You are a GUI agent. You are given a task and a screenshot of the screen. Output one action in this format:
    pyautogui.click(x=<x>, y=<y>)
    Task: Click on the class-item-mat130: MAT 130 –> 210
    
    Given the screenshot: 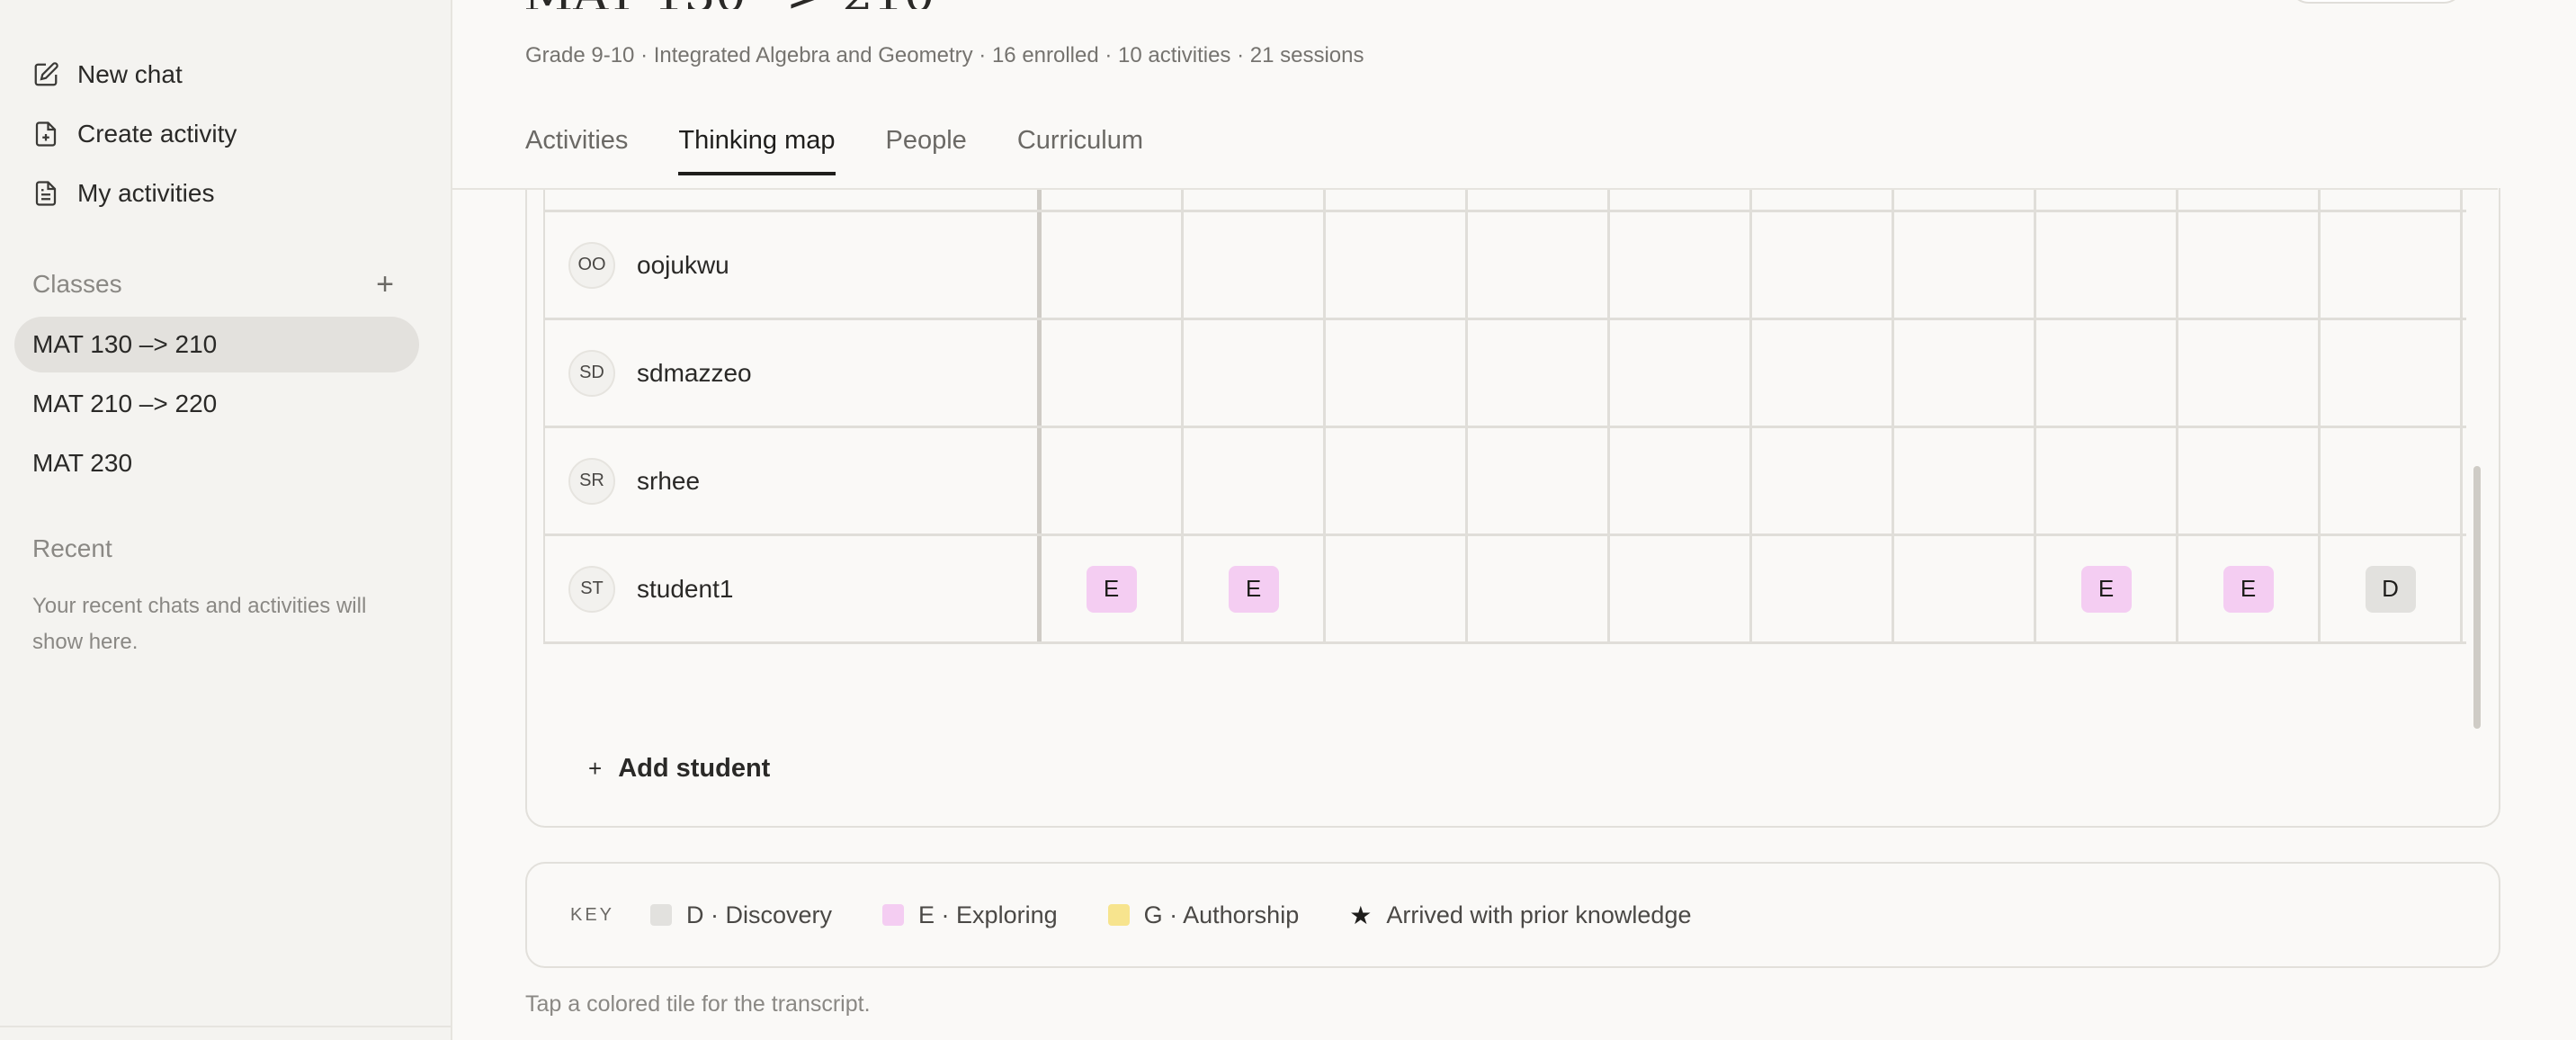 What is the action you would take?
    pyautogui.click(x=216, y=344)
    